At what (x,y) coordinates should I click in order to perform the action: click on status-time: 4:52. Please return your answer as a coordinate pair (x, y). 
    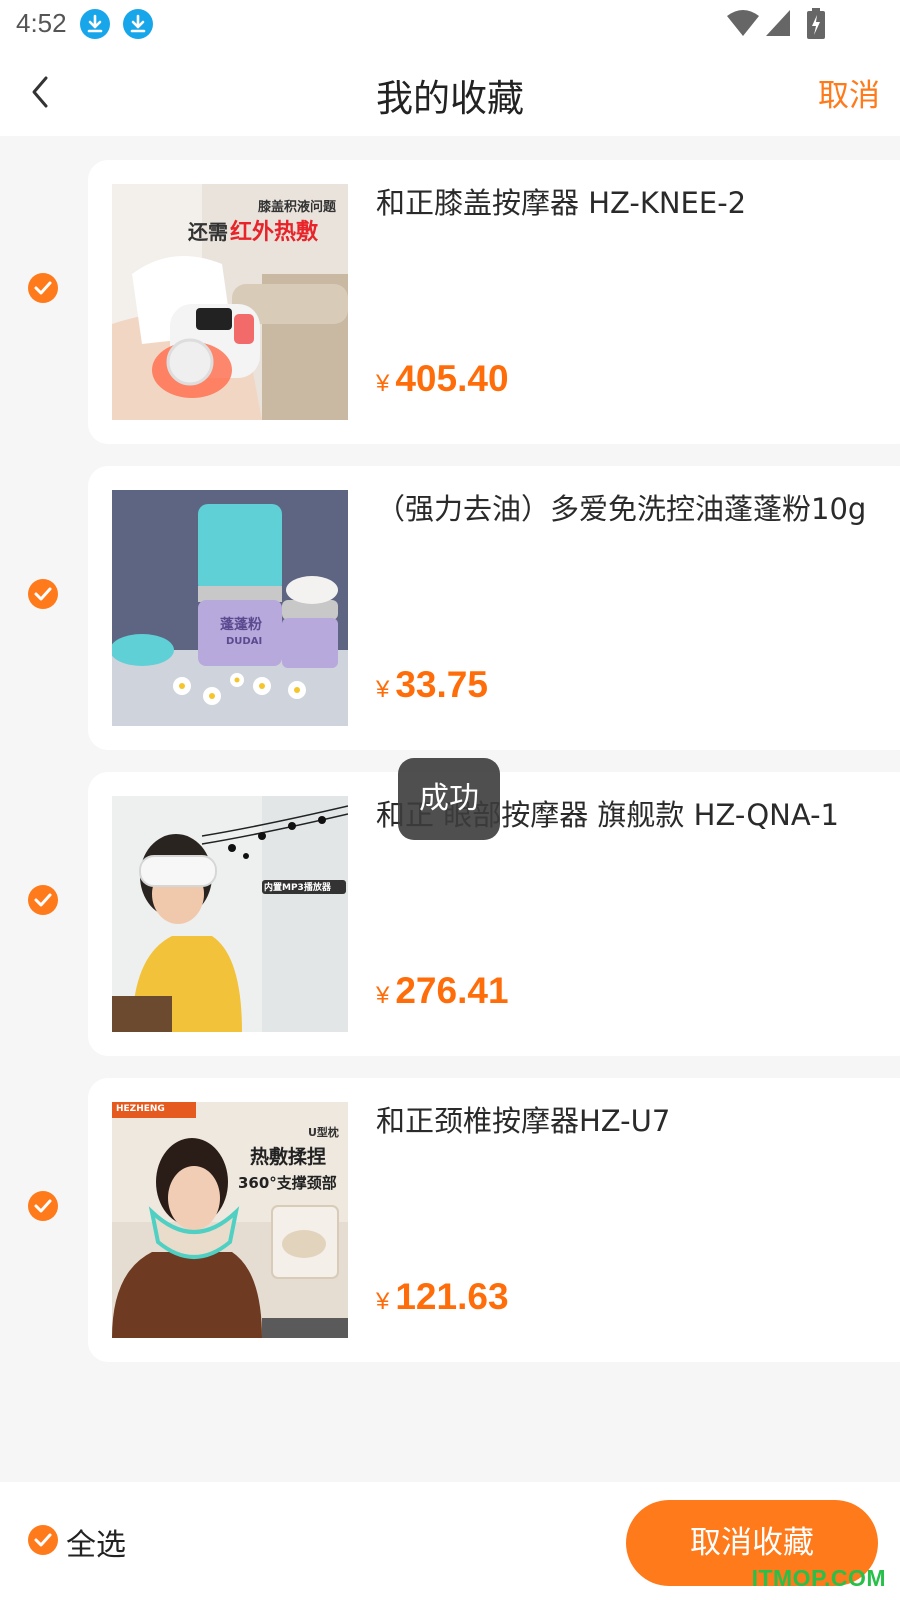
    Looking at the image, I should click on (41, 23).